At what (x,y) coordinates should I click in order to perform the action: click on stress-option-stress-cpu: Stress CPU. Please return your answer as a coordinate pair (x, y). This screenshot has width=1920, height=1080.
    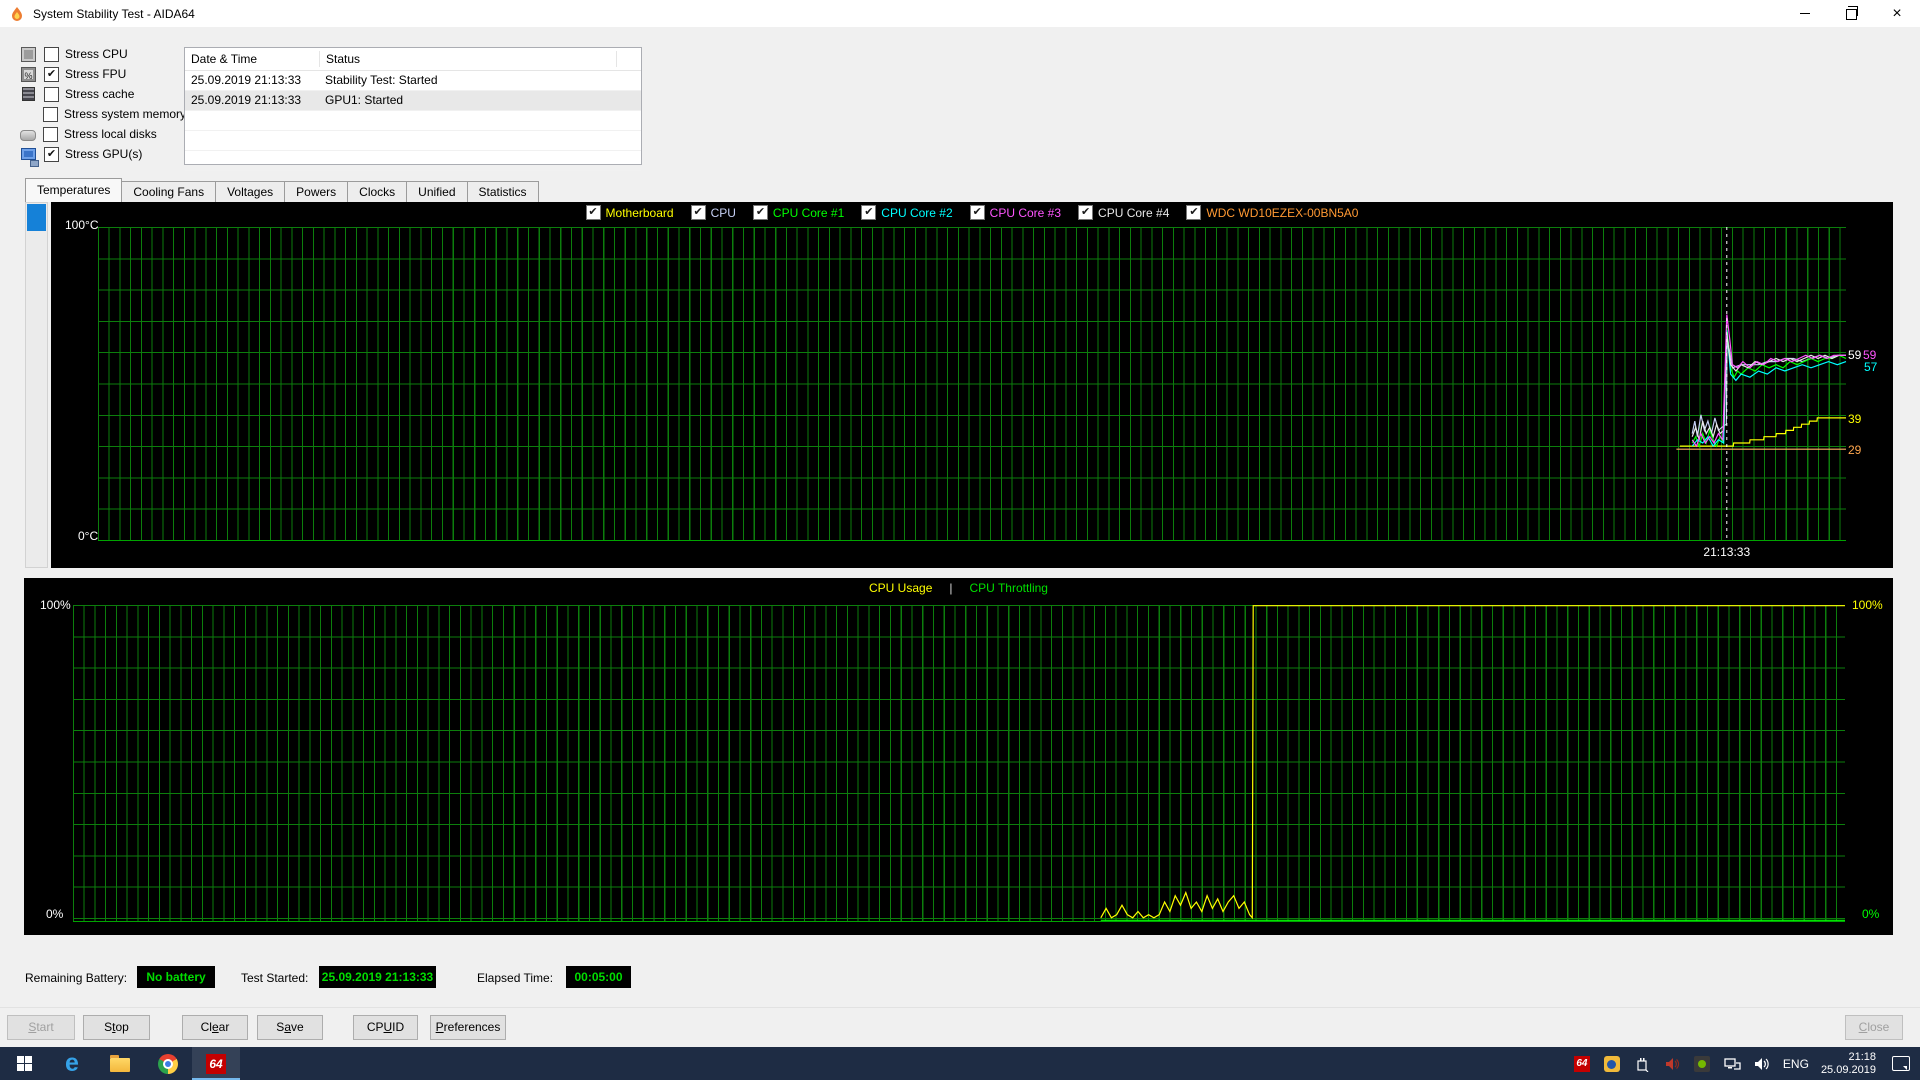
    Looking at the image, I should click on (103, 54).